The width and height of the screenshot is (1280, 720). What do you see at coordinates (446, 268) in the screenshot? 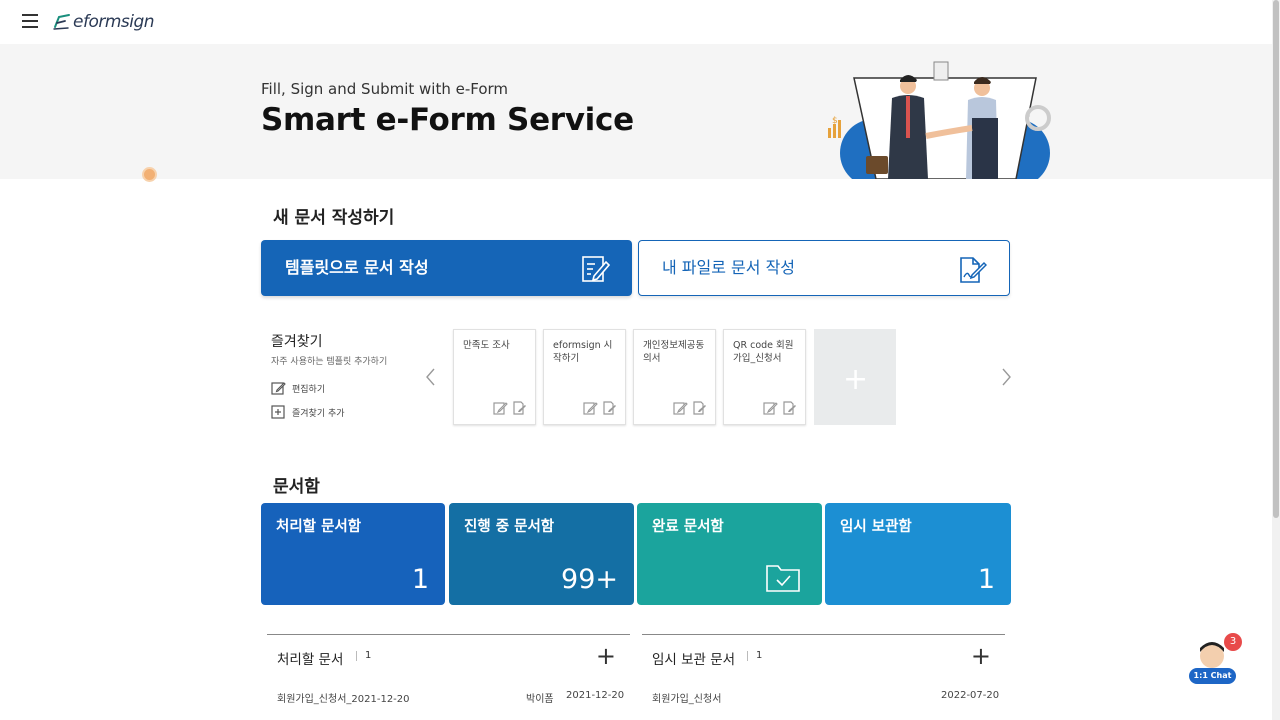
I see `create-from-template-button: 템플릿으로 문서 작성` at bounding box center [446, 268].